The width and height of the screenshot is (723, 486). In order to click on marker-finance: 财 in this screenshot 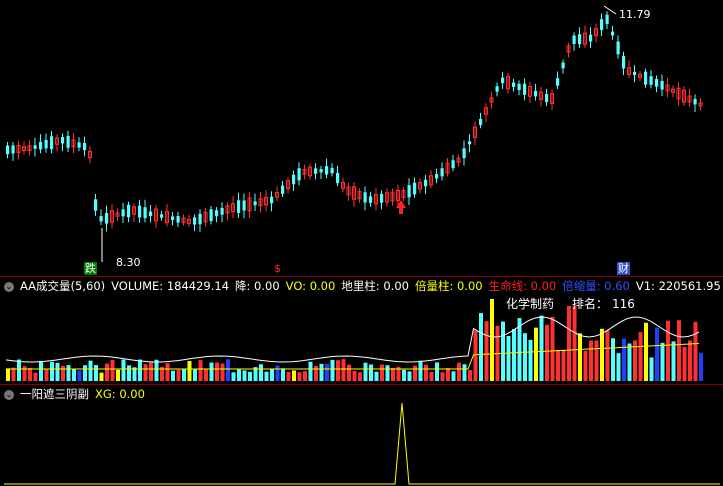, I will do `click(623, 268)`.